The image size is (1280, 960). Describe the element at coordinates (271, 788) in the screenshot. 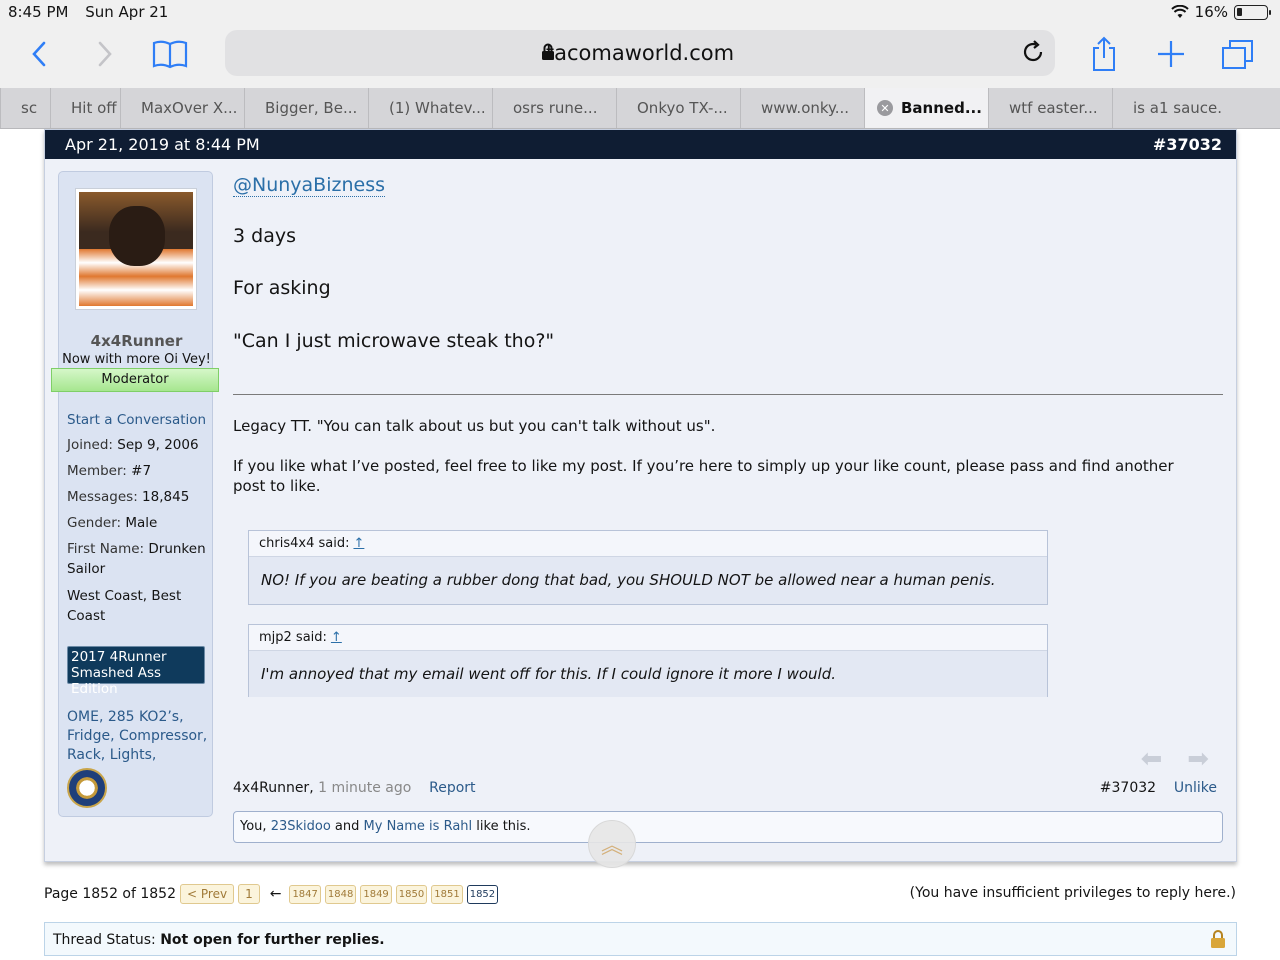

I see `post-author: 4x4Runner` at that location.